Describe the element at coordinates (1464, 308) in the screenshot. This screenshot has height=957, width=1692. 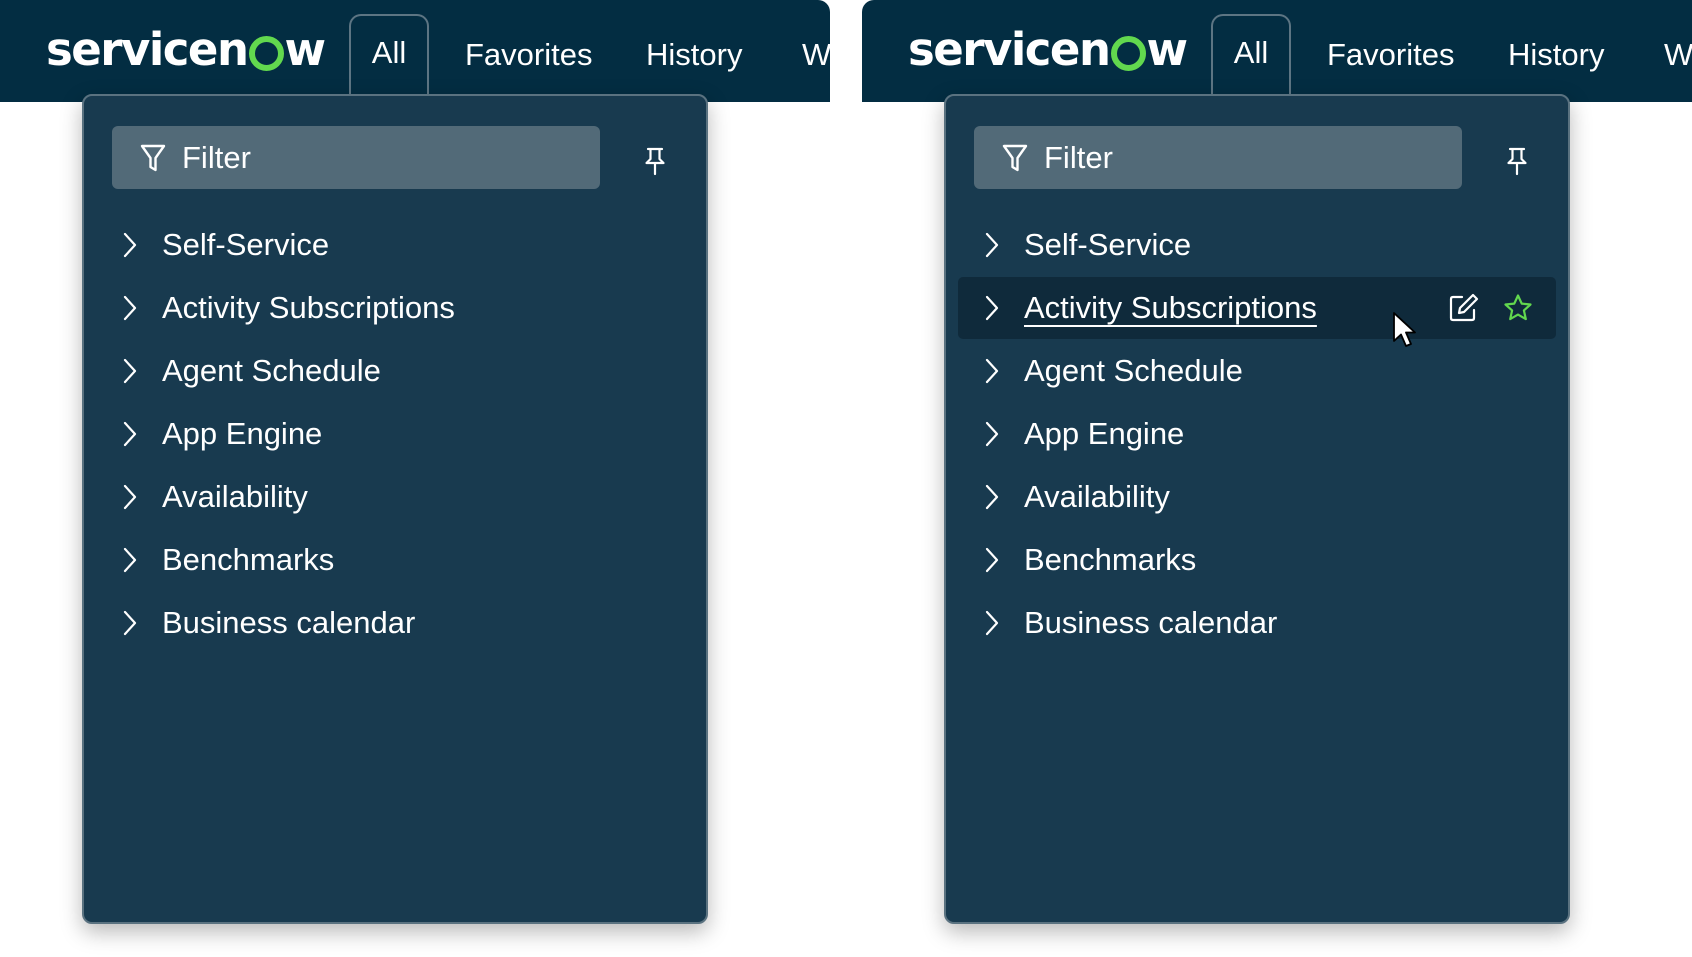
I see `edit-icon` at that location.